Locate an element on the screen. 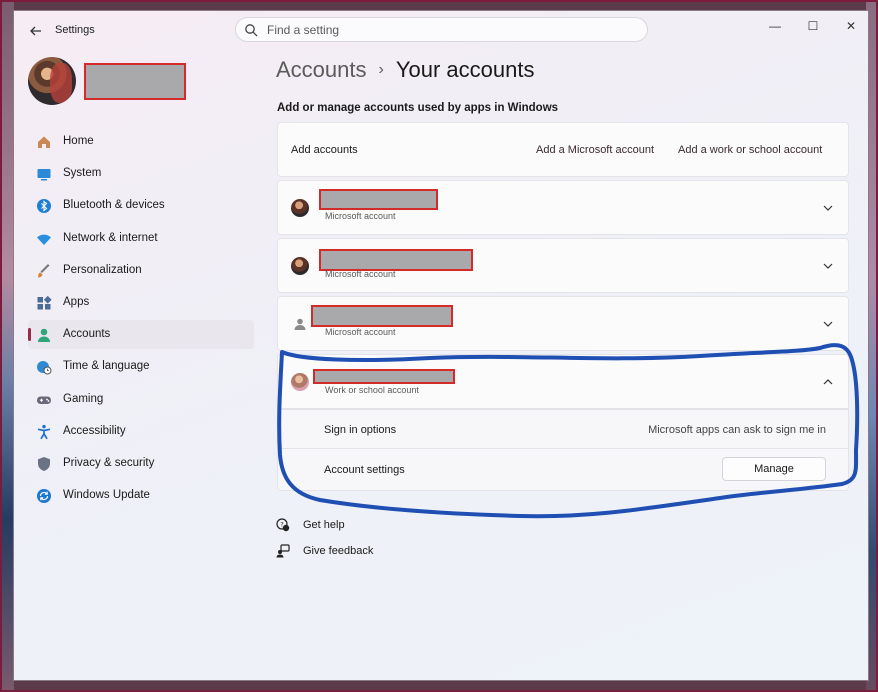 The width and height of the screenshot is (878, 692). sidebar-item-apps: Apps is located at coordinates (141, 302).